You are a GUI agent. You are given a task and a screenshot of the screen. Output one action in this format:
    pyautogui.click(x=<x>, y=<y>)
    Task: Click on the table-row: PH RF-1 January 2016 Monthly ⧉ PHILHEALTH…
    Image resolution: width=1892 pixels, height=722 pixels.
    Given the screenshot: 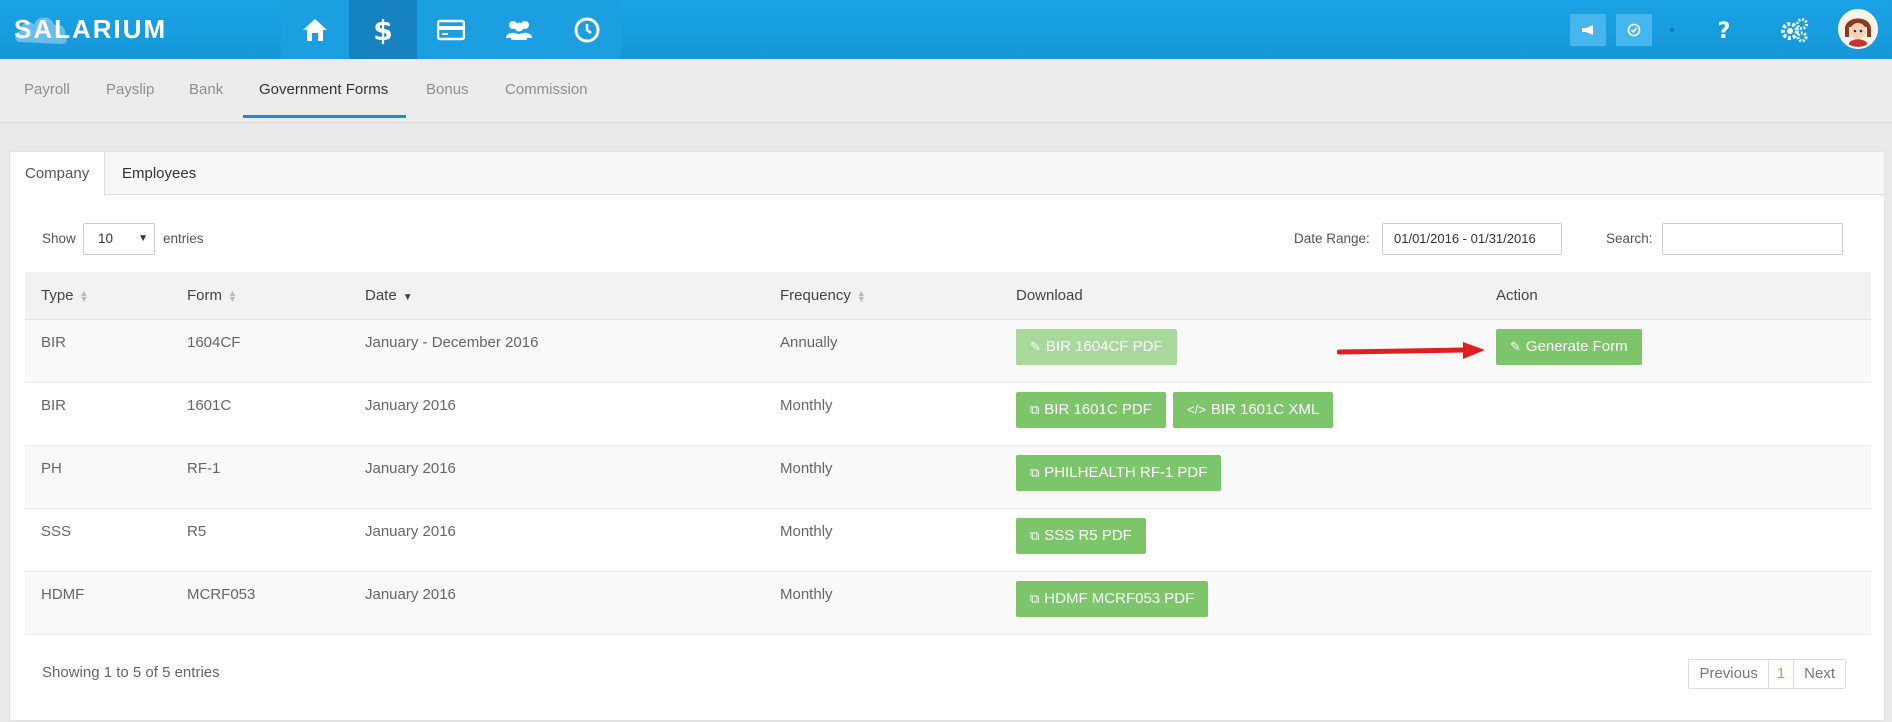 What is the action you would take?
    pyautogui.click(x=948, y=477)
    